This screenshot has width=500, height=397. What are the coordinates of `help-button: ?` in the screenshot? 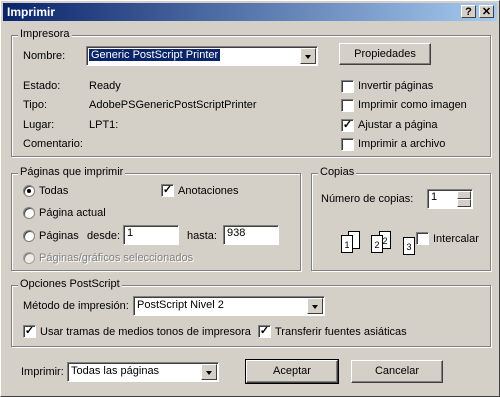 It's located at (468, 11).